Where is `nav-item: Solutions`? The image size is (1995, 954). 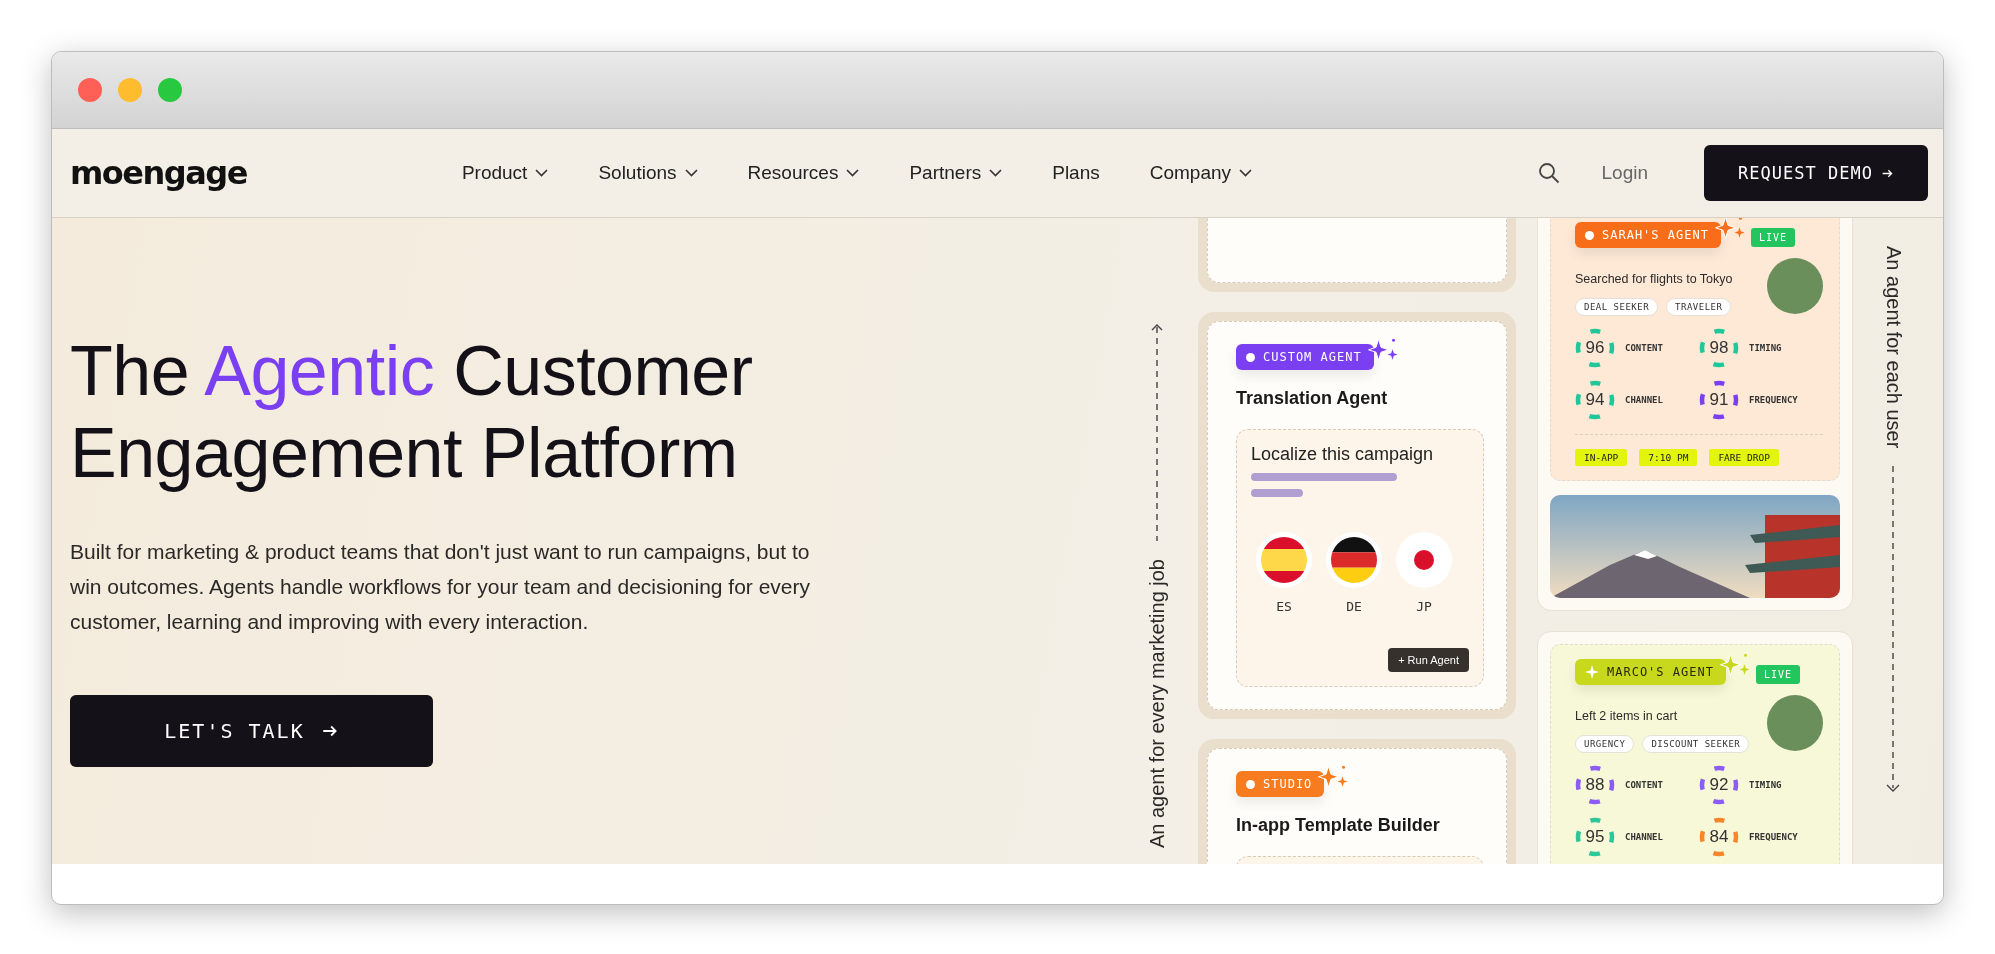
nav-item: Solutions is located at coordinates (648, 173).